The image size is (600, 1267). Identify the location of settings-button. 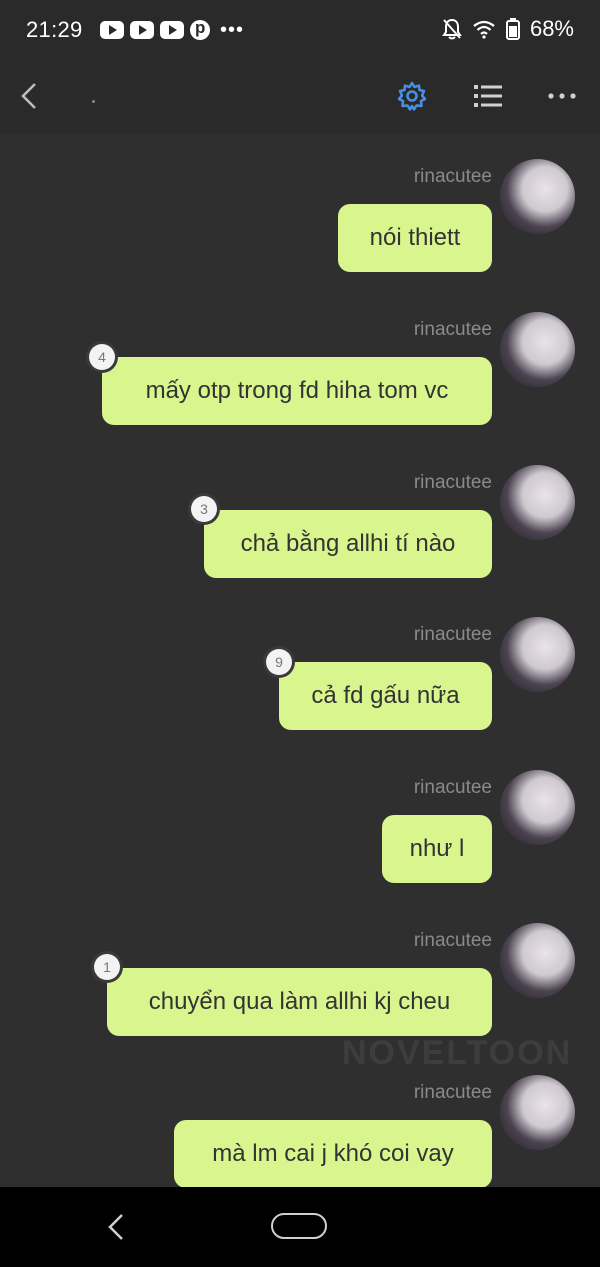
(412, 96).